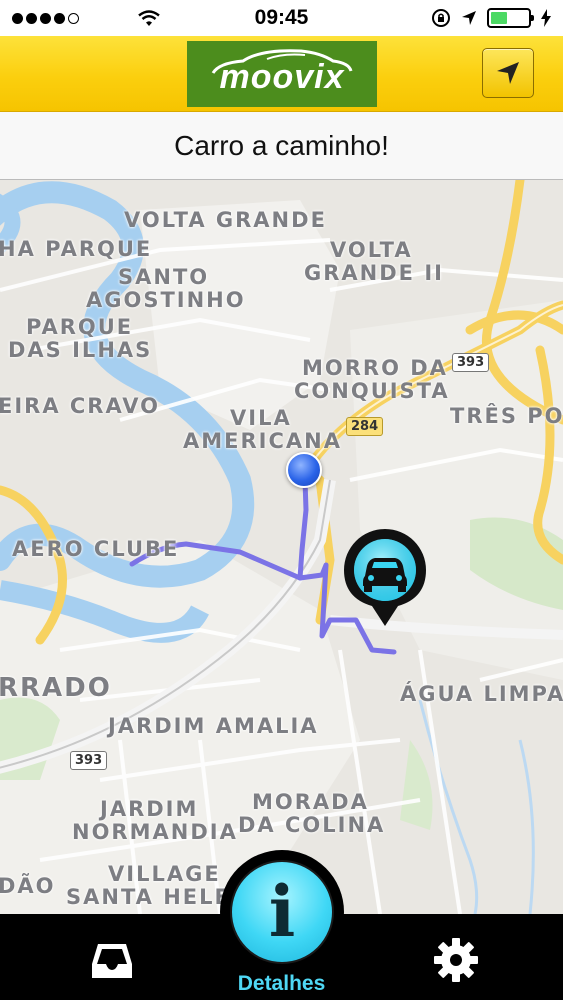  I want to click on map-label: EIRA CRAVO, so click(80, 406).